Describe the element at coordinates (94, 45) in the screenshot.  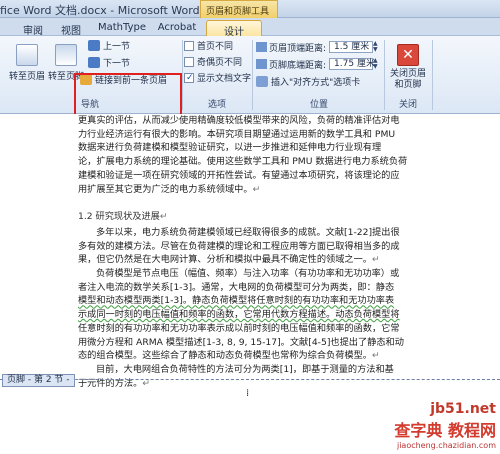
I see `arrow-up-icon` at that location.